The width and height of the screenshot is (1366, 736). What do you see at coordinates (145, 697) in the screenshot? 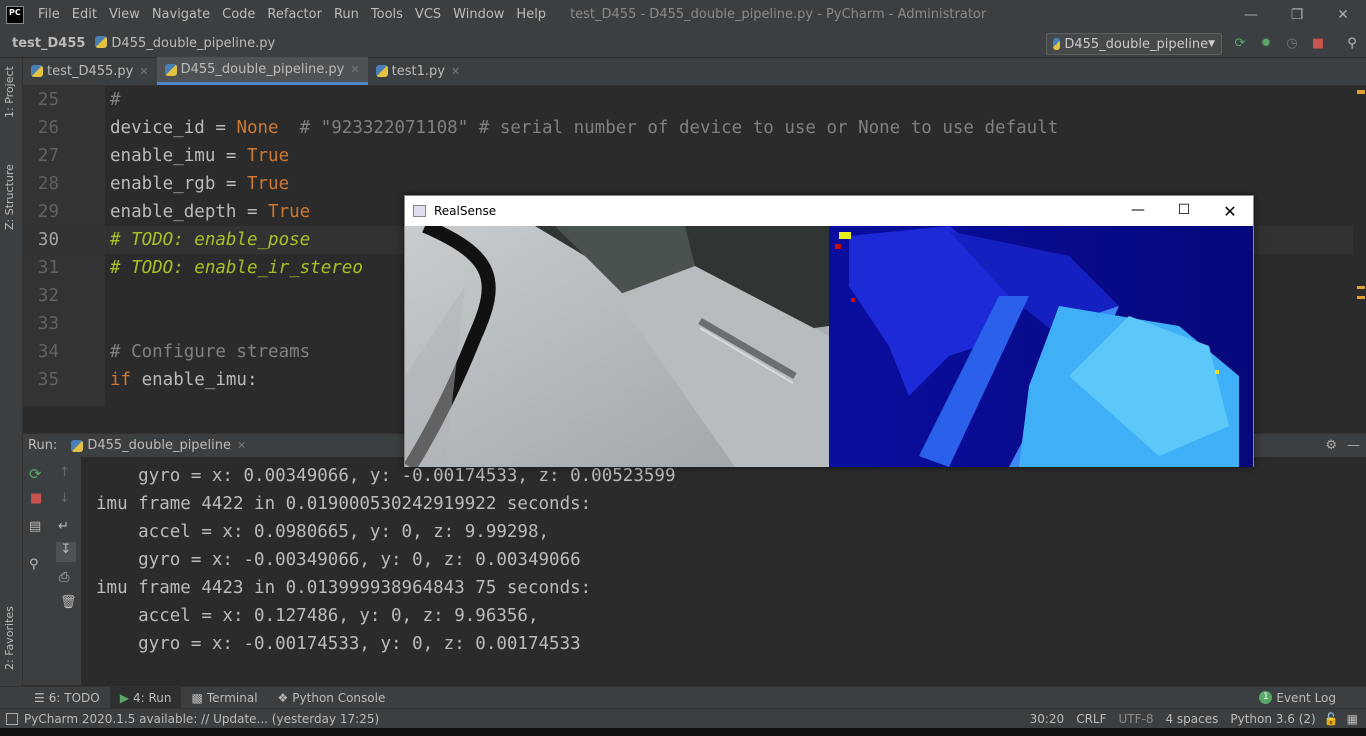
I see `run-tool-tab: ▶ 4: Run` at bounding box center [145, 697].